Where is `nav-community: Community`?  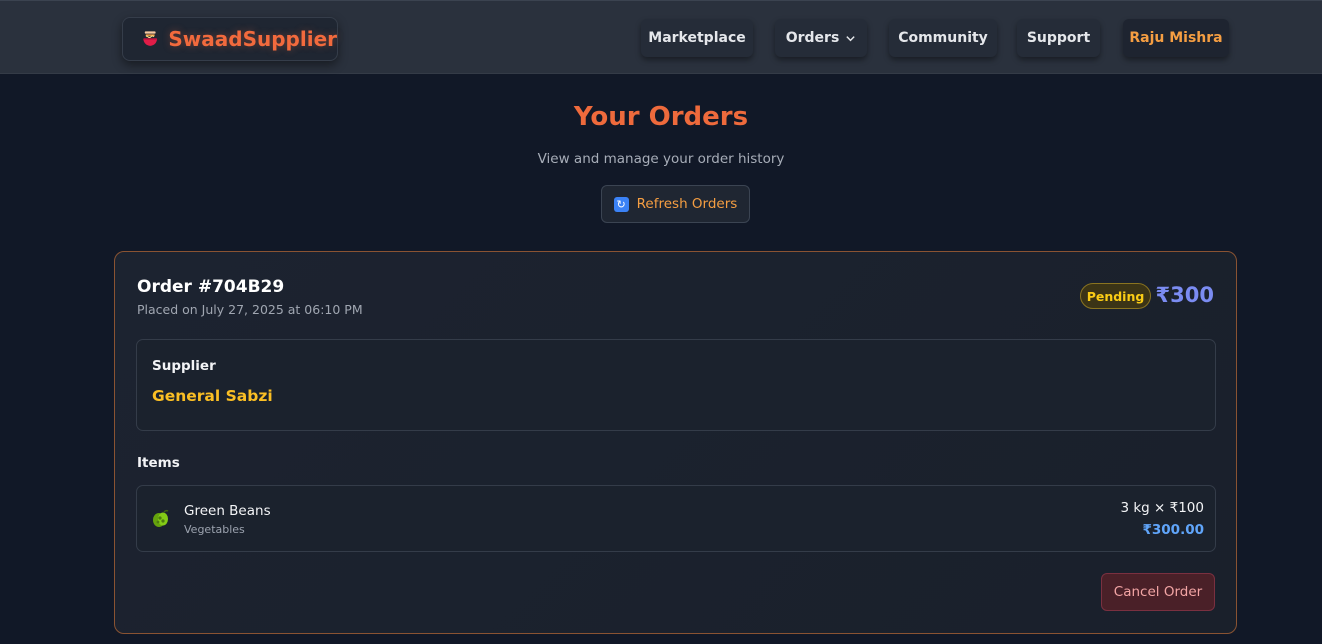
nav-community: Community is located at coordinates (943, 38).